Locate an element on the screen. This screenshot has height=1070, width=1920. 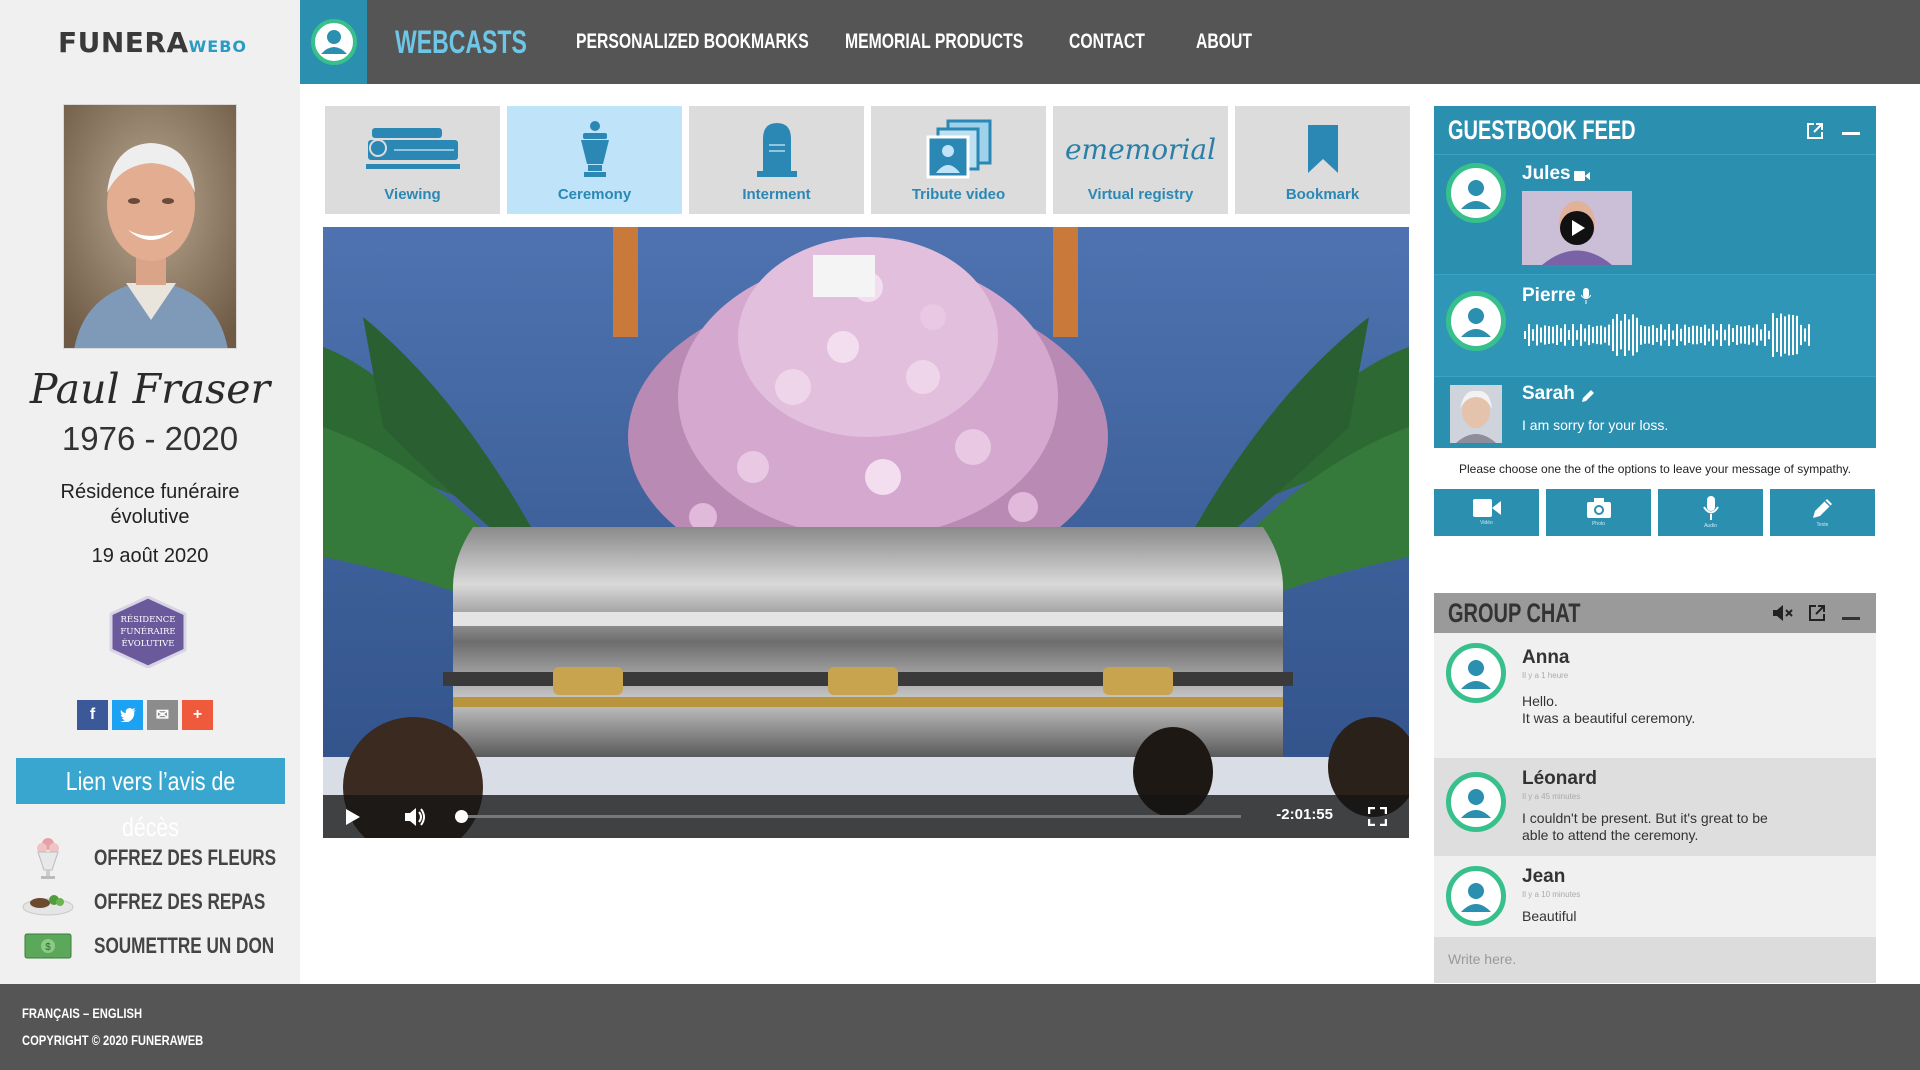
guestbook-entry: Sarah I am sorry for your loss. is located at coordinates (1655, 412).